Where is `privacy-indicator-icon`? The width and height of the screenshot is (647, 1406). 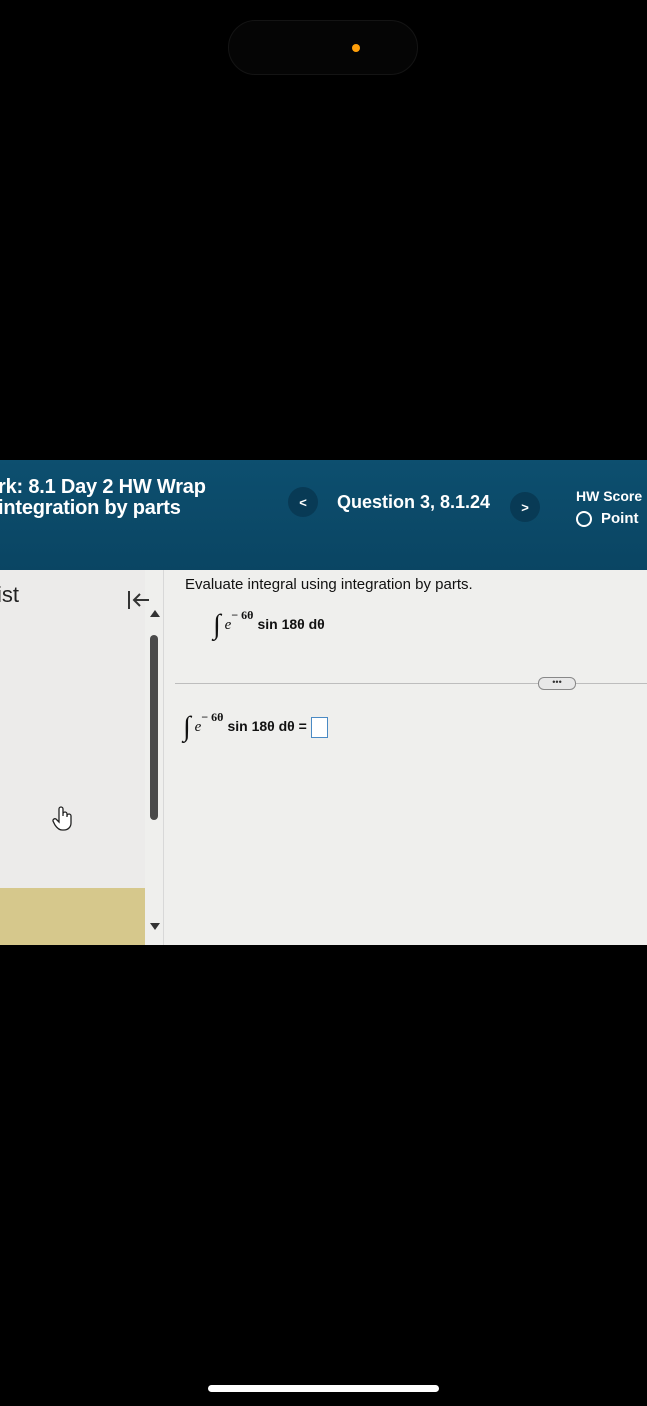
privacy-indicator-icon is located at coordinates (356, 48).